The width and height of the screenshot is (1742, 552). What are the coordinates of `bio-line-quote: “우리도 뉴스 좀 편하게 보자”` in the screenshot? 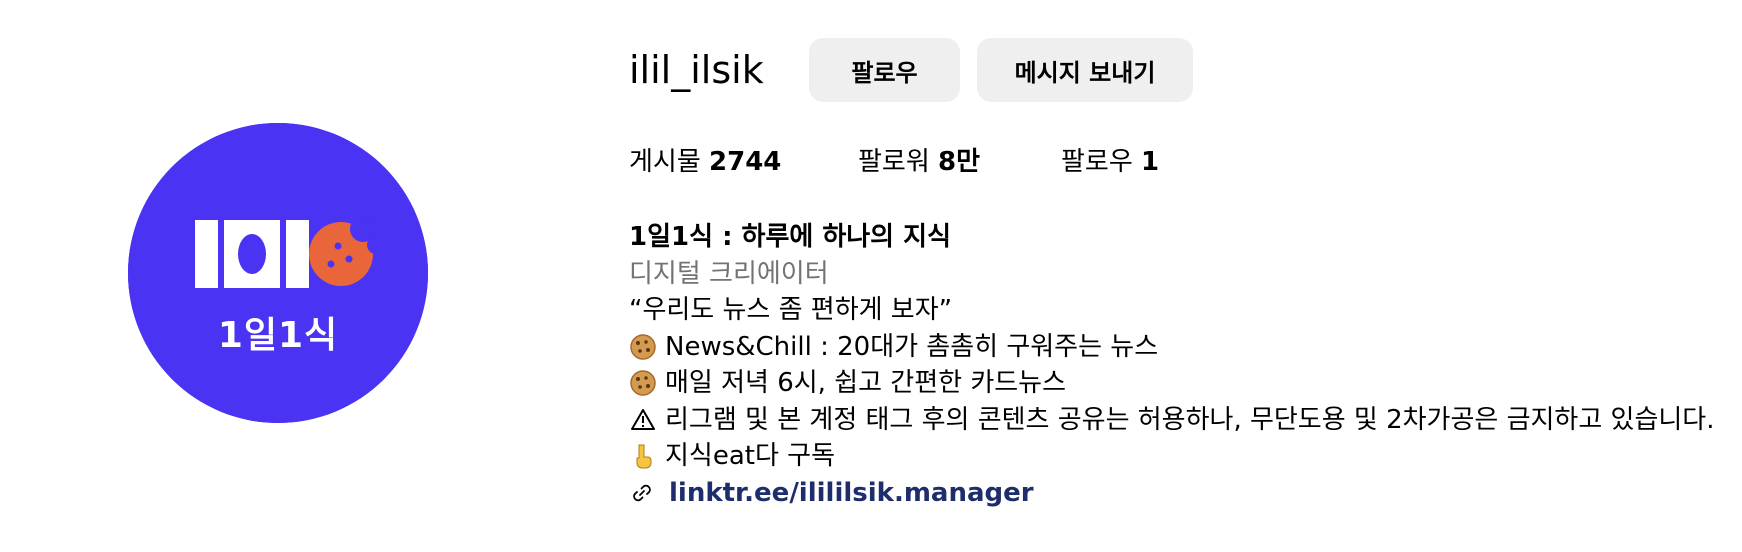 It's located at (791, 310).